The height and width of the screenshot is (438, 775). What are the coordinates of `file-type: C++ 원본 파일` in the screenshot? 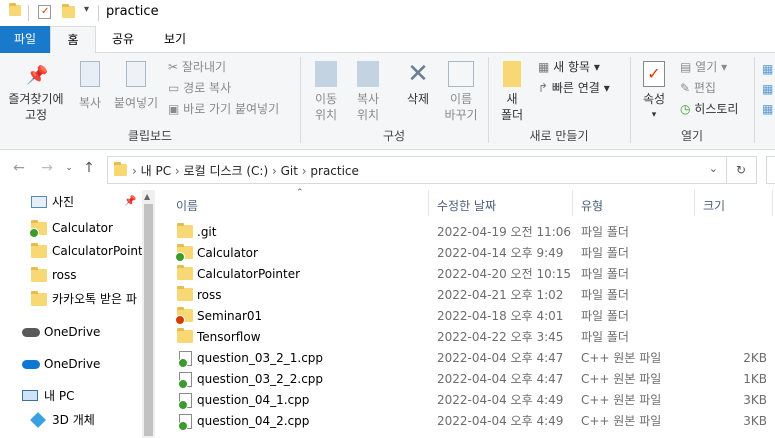 It's located at (621, 400).